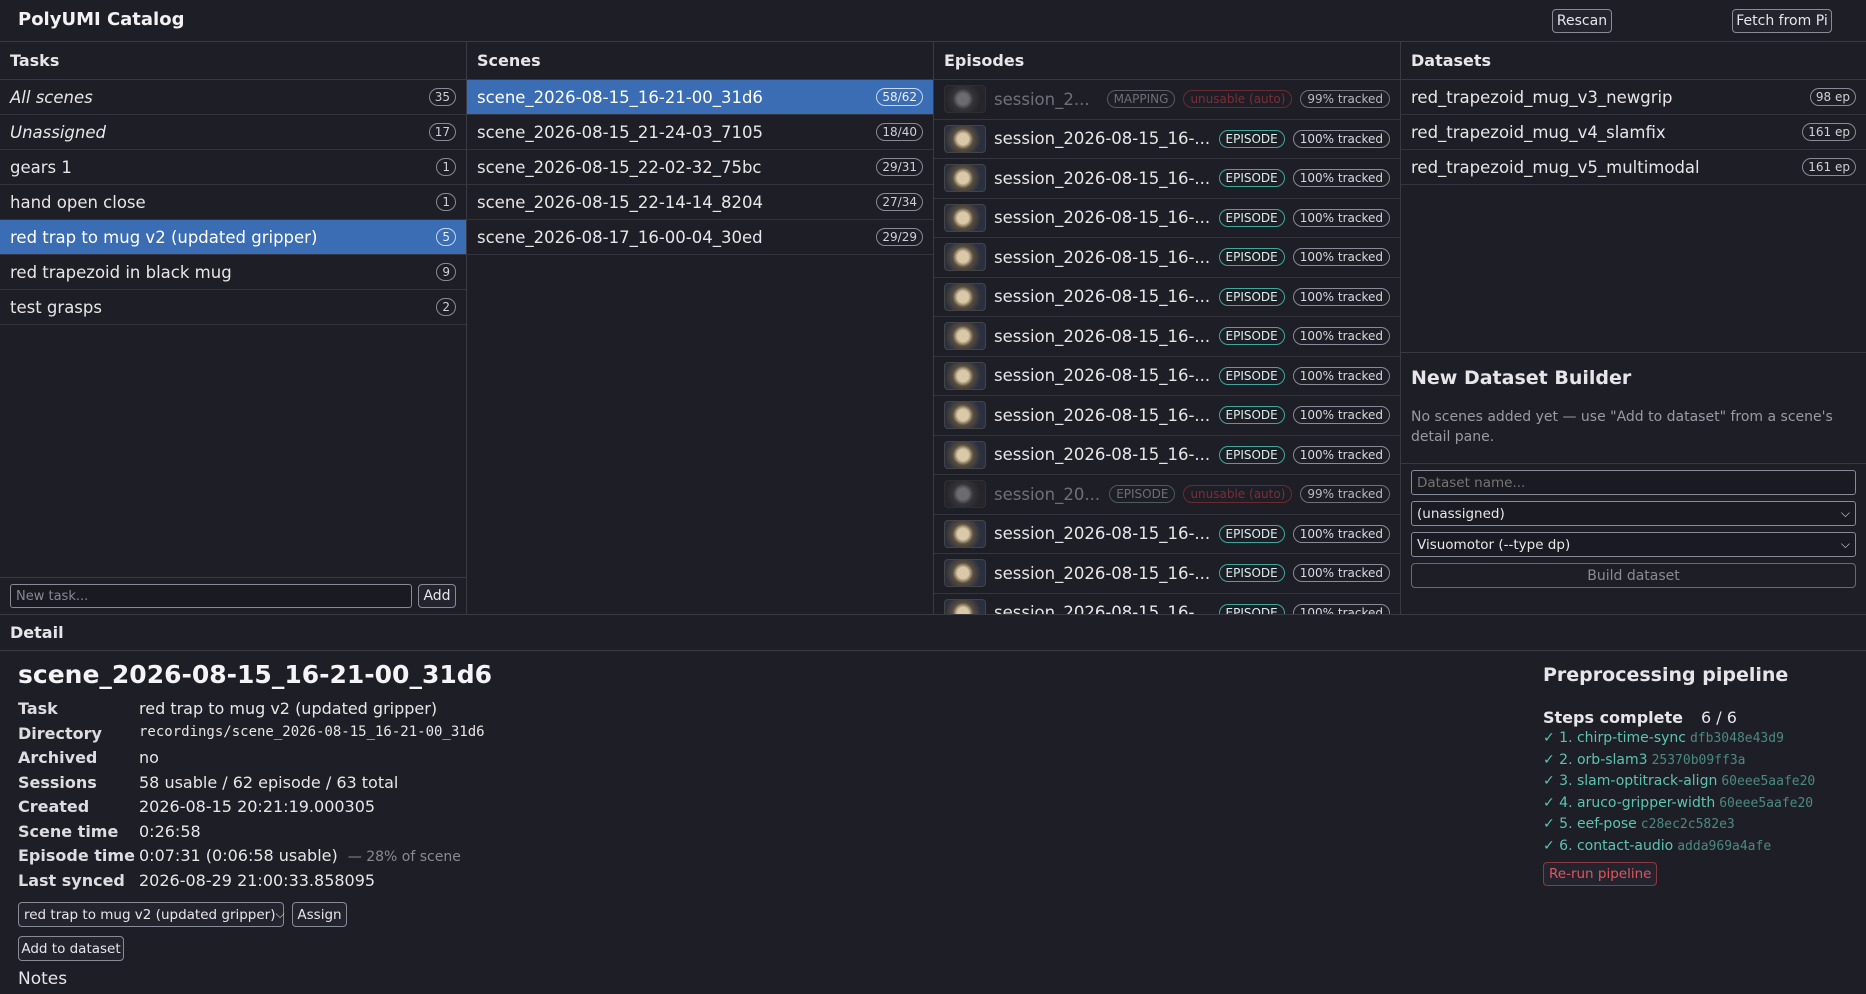 Image resolution: width=1866 pixels, height=994 pixels. Describe the element at coordinates (404, 857) in the screenshot. I see `episode-time-percent: — 28% of scene` at that location.